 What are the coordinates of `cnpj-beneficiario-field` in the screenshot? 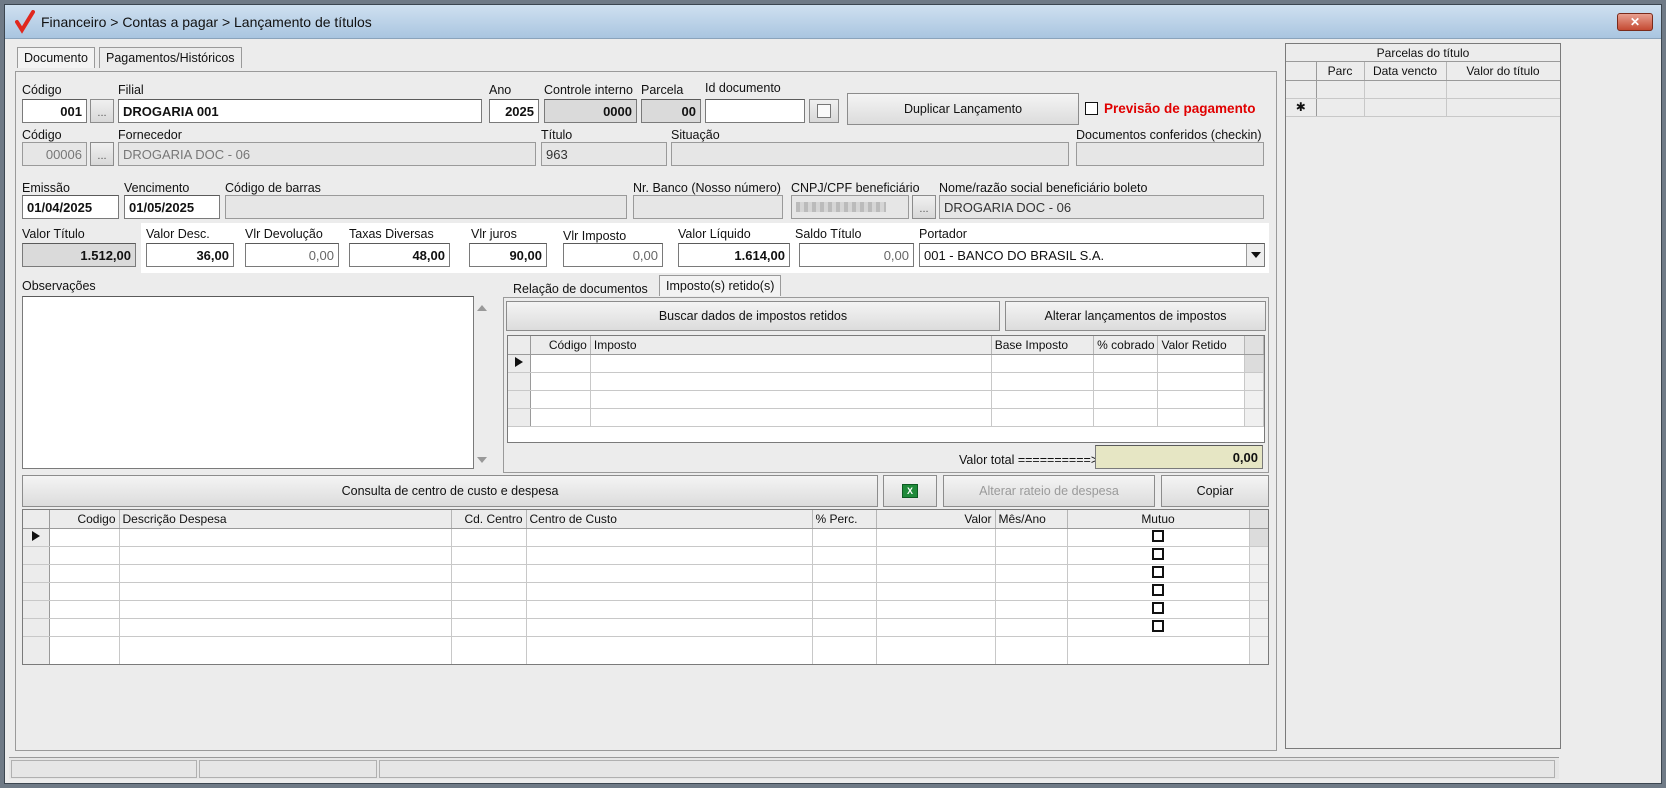 It's located at (850, 207).